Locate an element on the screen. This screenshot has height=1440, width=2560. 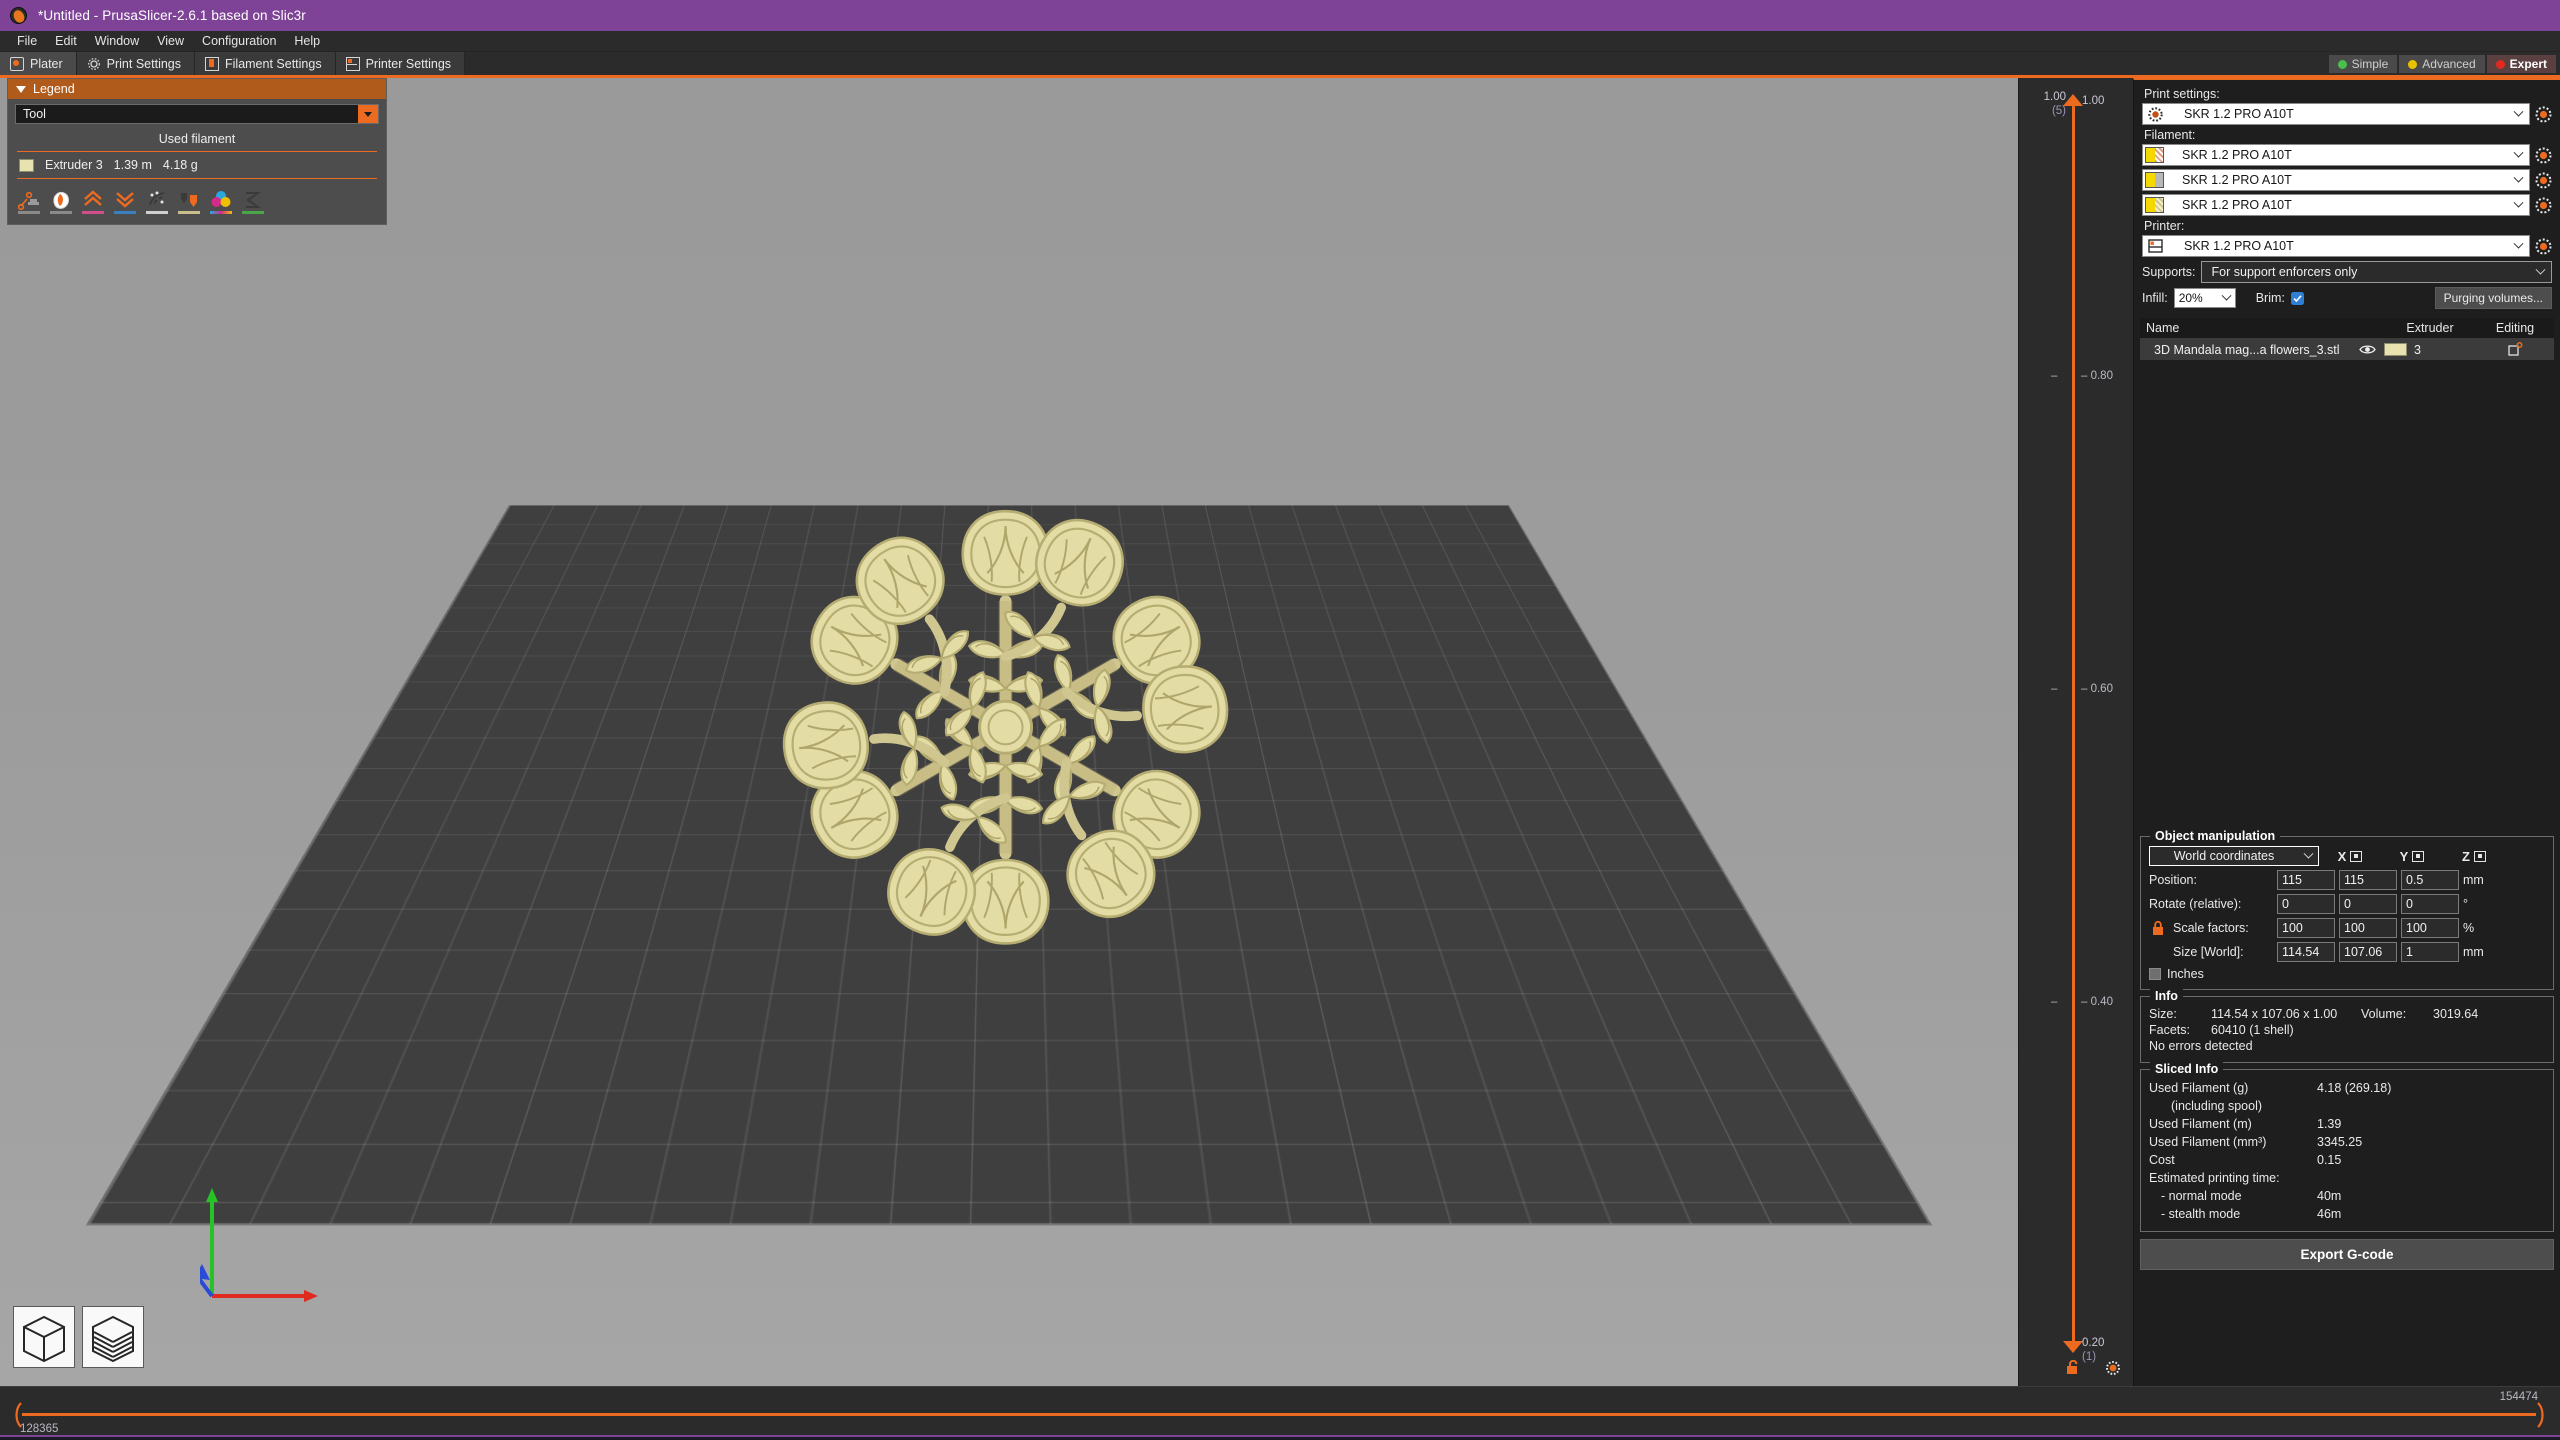
color-changes-icon is located at coordinates (221, 202).